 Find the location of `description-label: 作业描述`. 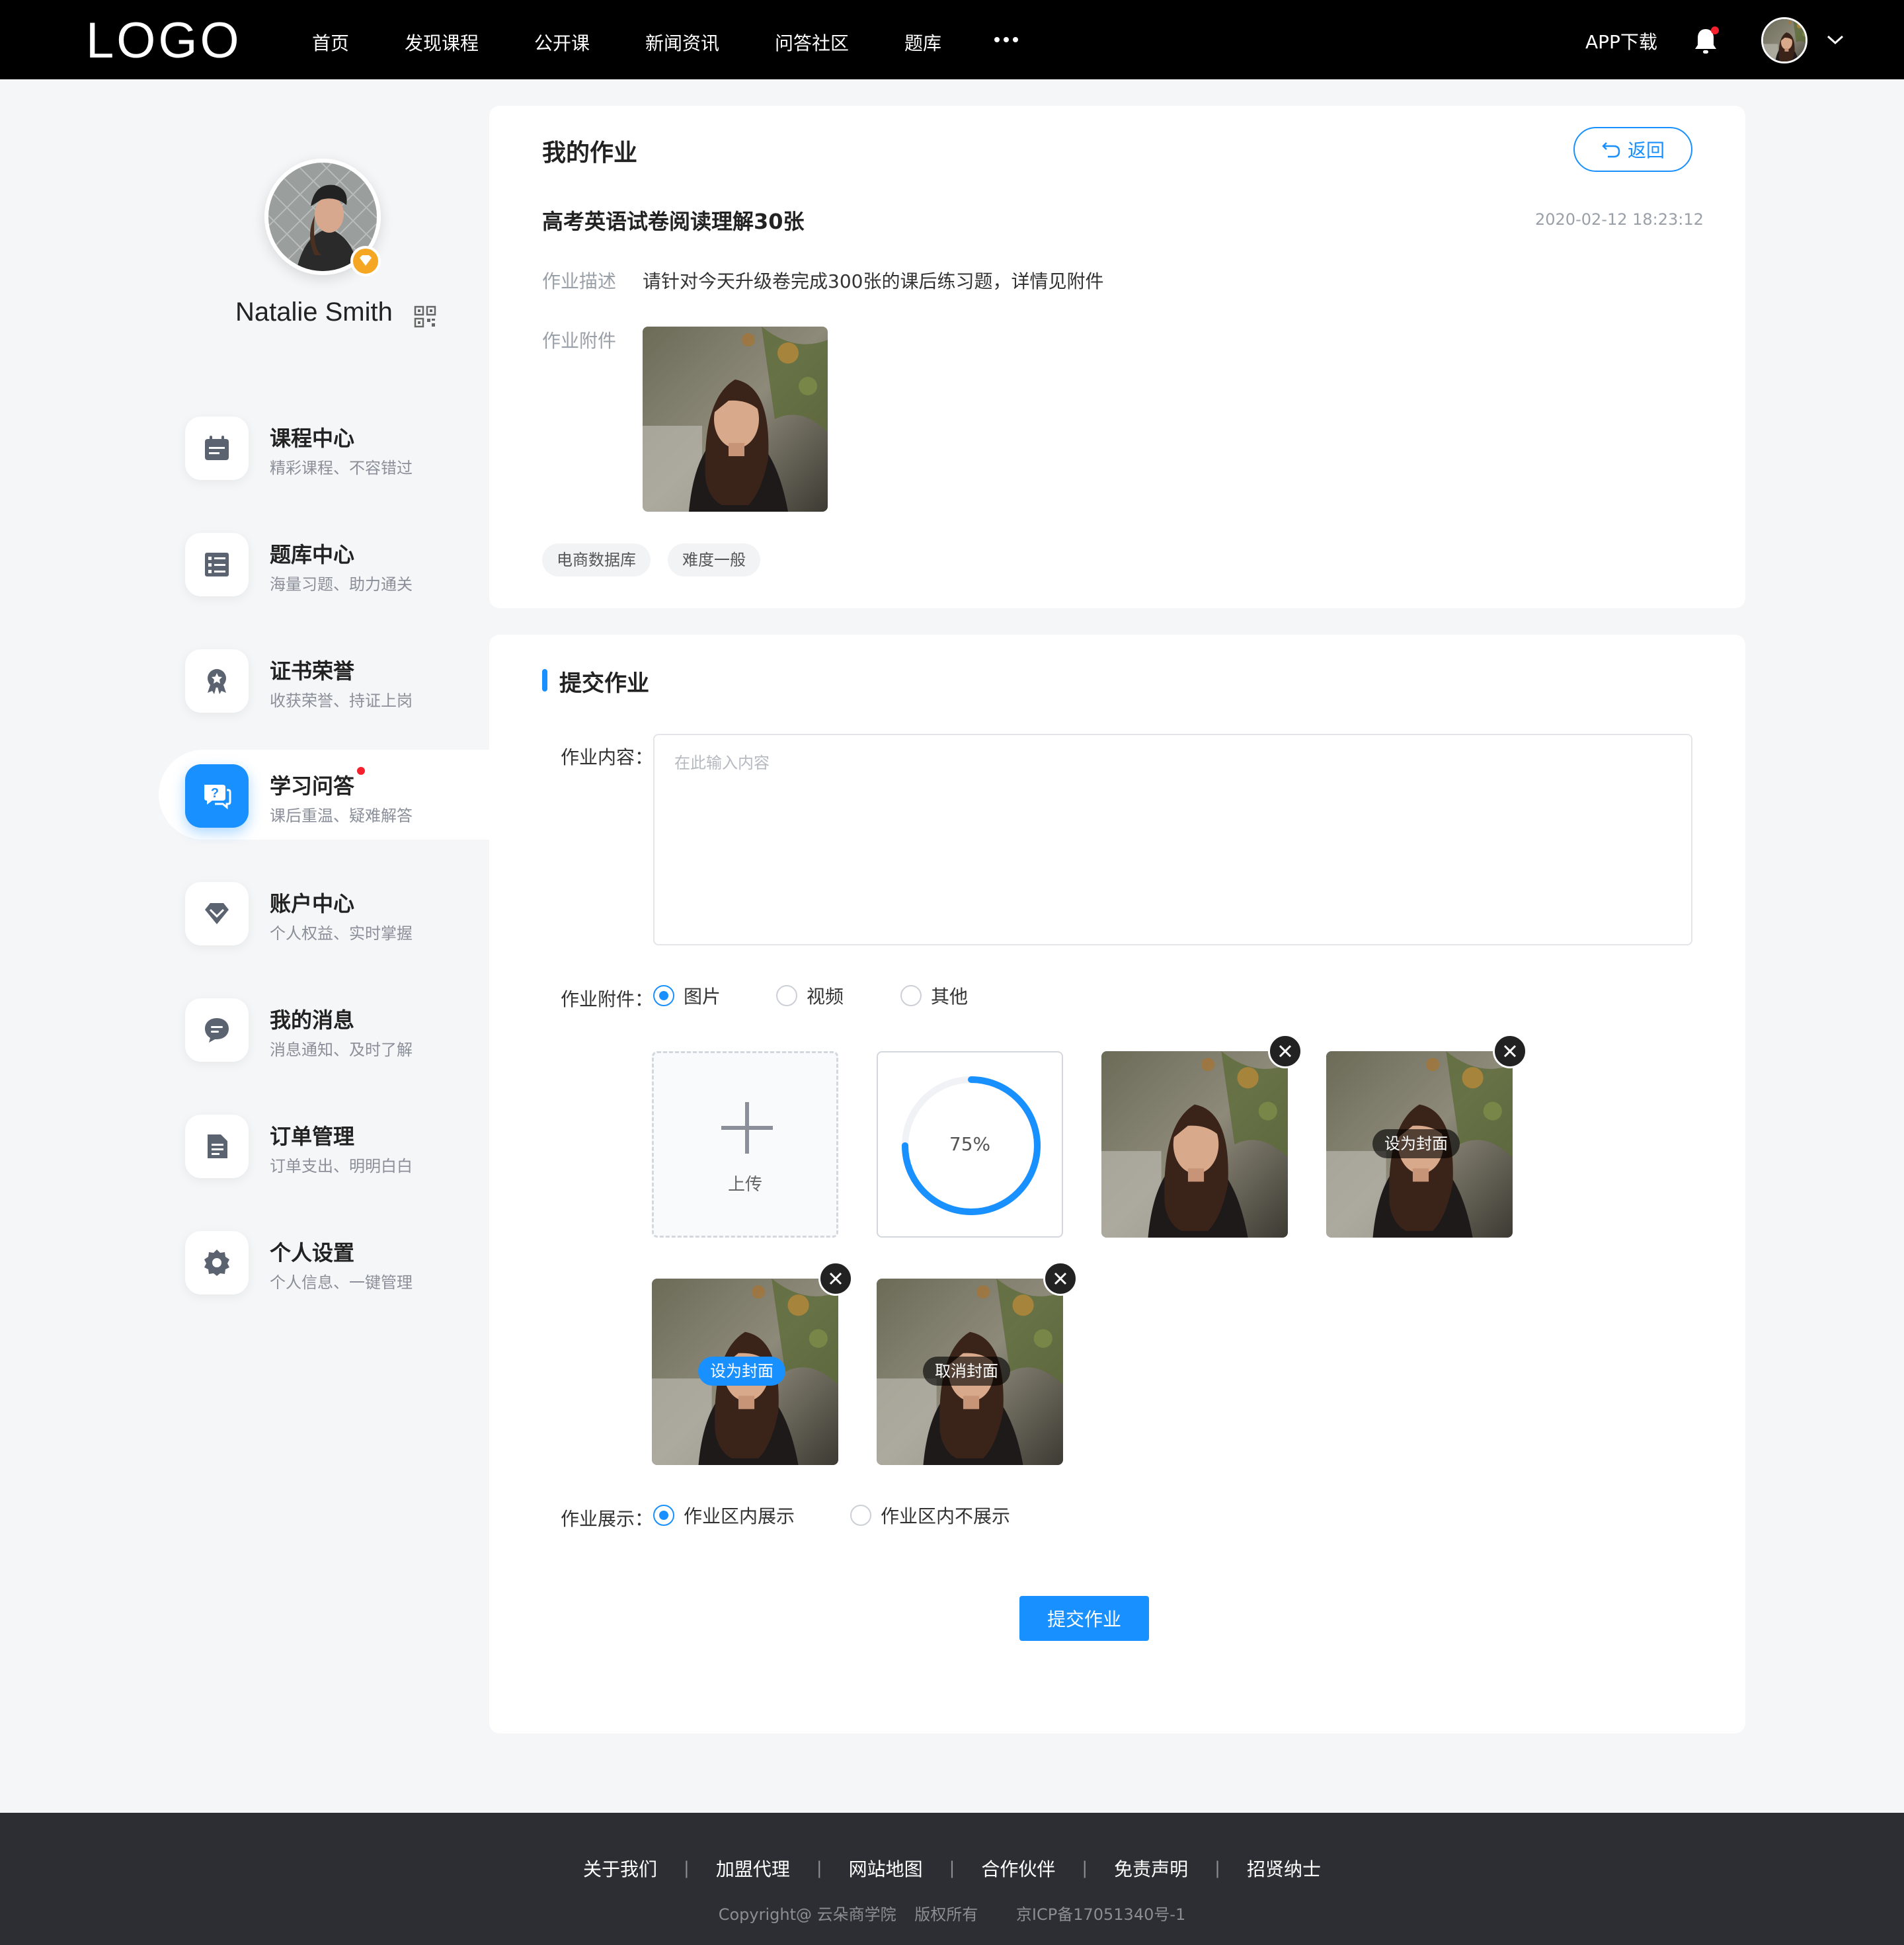

description-label: 作业描述 is located at coordinates (579, 281).